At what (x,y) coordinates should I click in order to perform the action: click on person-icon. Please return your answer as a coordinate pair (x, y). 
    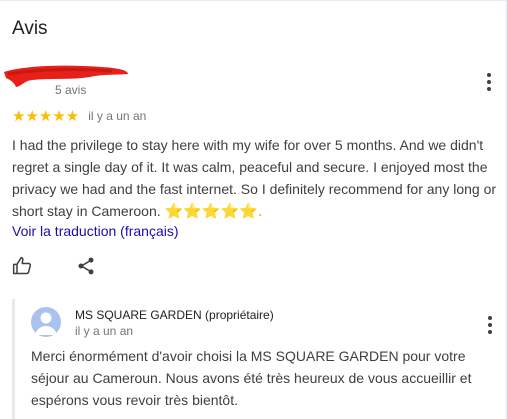
    Looking at the image, I should click on (46, 323).